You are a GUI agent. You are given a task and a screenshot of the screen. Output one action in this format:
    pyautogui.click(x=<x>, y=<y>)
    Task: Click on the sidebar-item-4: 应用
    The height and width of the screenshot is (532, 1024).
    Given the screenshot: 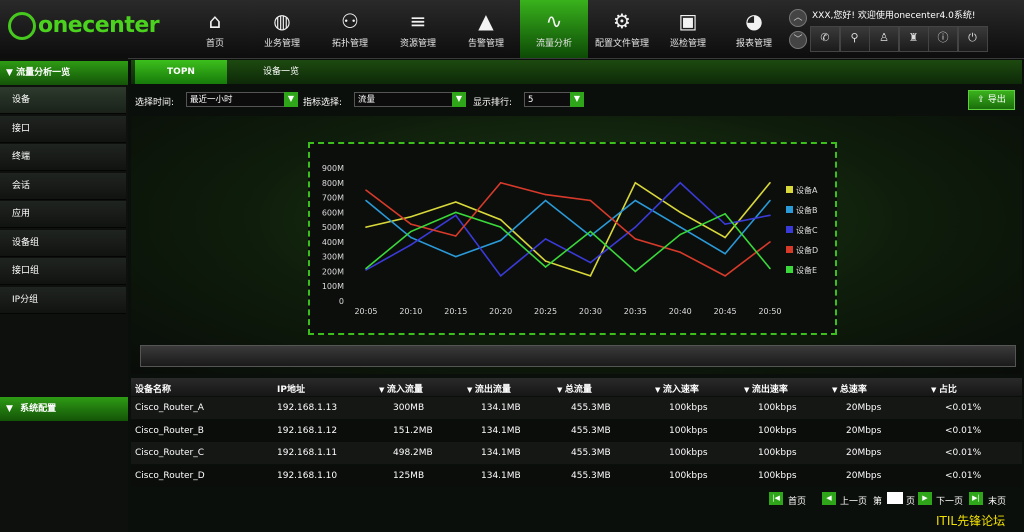 What is the action you would take?
    pyautogui.click(x=63, y=214)
    